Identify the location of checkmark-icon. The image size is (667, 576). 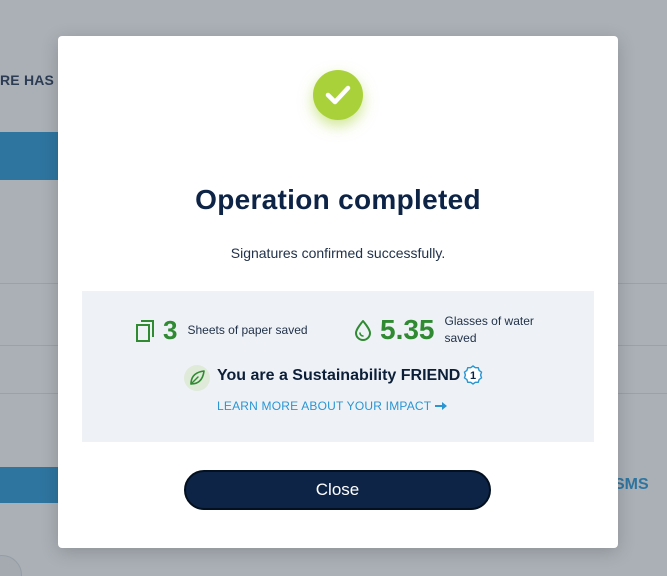
(338, 95).